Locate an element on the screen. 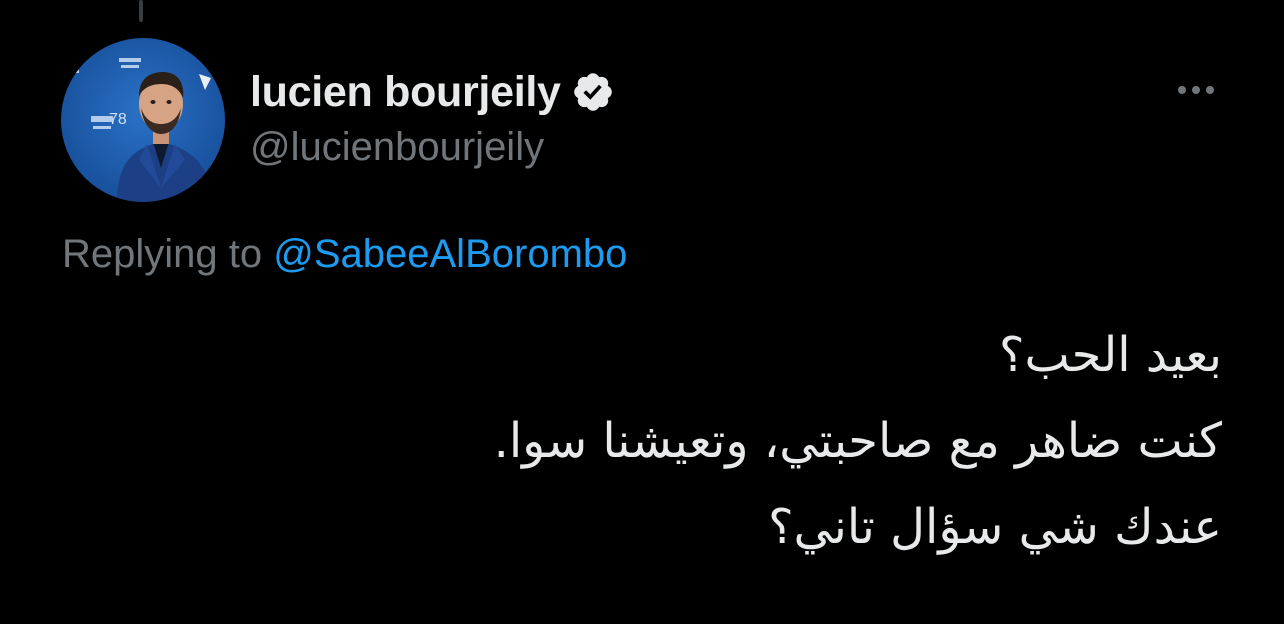  replying-to-line: Replying to @SabeeAlBorombo is located at coordinates (344, 254).